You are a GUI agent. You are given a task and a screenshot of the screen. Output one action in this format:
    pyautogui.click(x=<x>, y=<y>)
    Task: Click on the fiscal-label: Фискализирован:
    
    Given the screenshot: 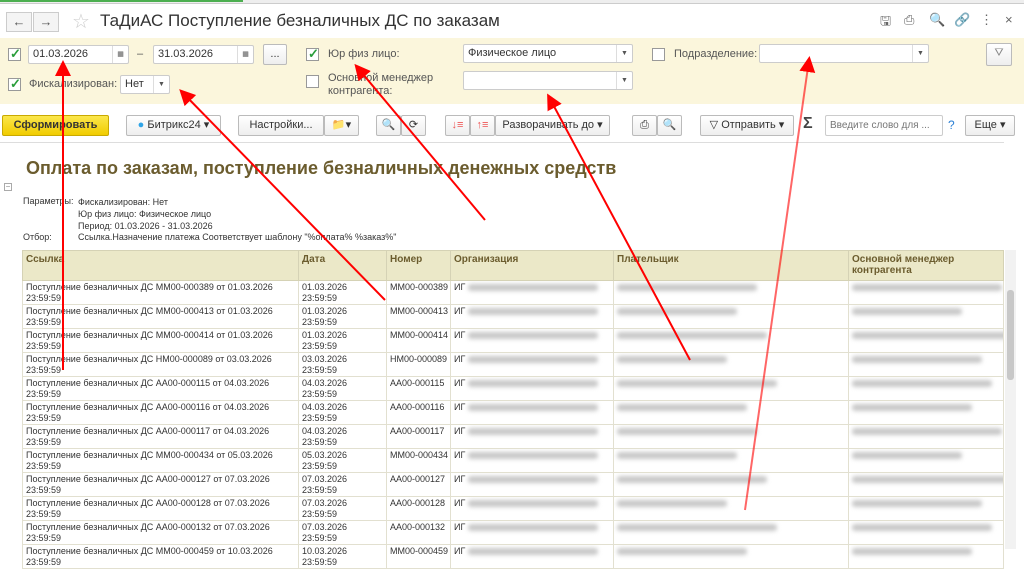 What is the action you would take?
    pyautogui.click(x=73, y=84)
    